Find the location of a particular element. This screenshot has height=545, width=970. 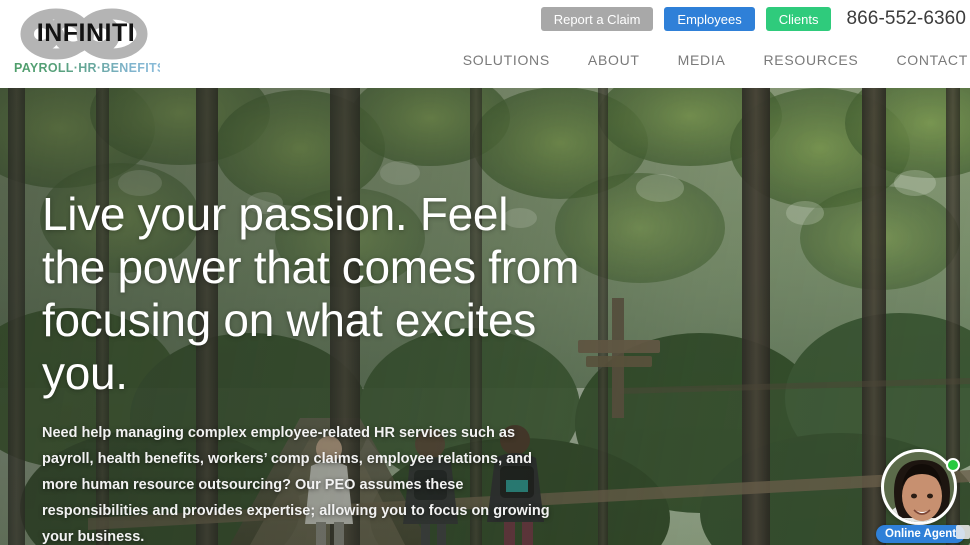

report-a-claim-button: Report a Claim is located at coordinates (597, 19).